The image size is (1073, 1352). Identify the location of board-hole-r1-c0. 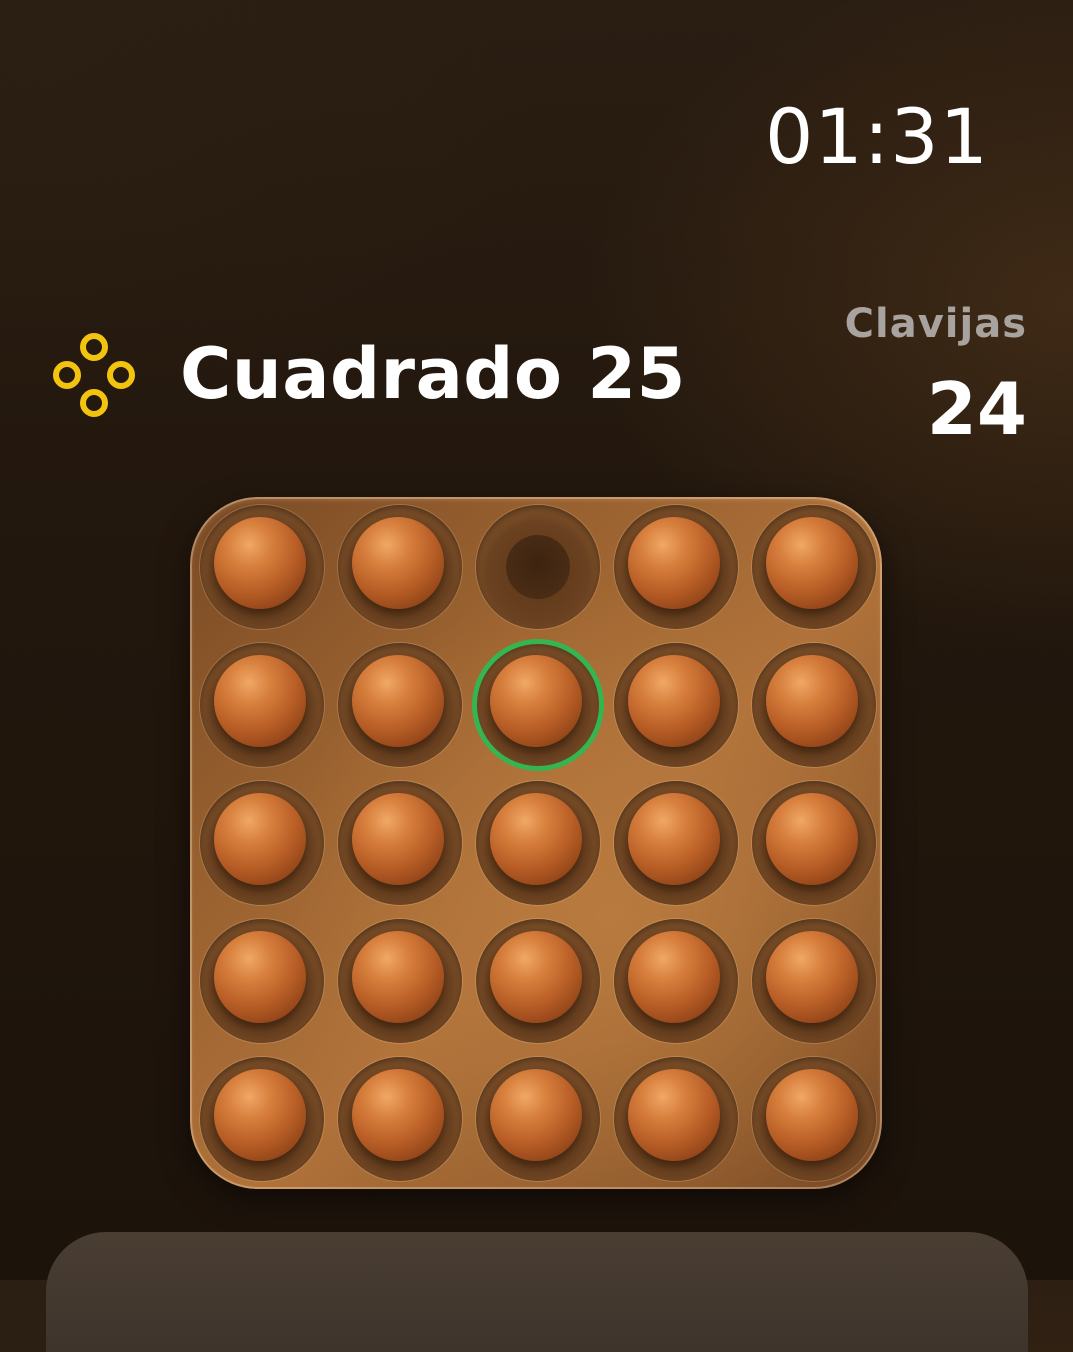
(262, 705).